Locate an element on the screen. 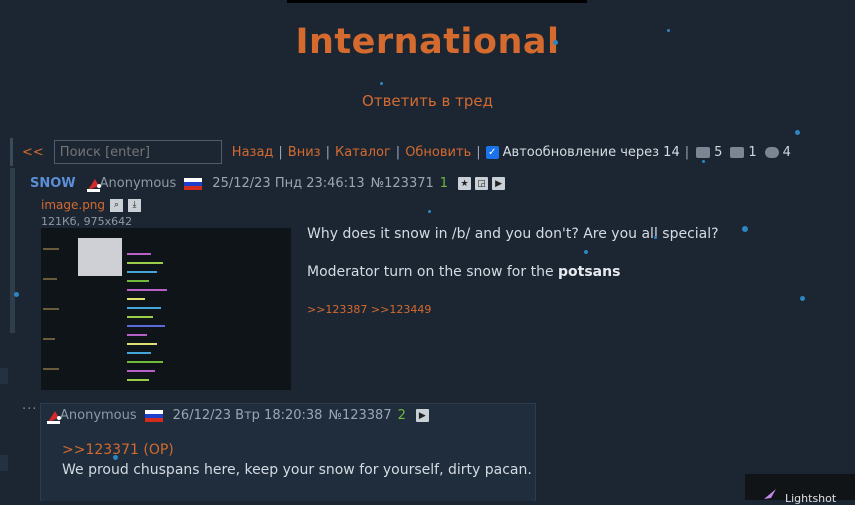 Image resolution: width=855 pixels, height=505 pixels. post-sidebar is located at coordinates (12, 250).